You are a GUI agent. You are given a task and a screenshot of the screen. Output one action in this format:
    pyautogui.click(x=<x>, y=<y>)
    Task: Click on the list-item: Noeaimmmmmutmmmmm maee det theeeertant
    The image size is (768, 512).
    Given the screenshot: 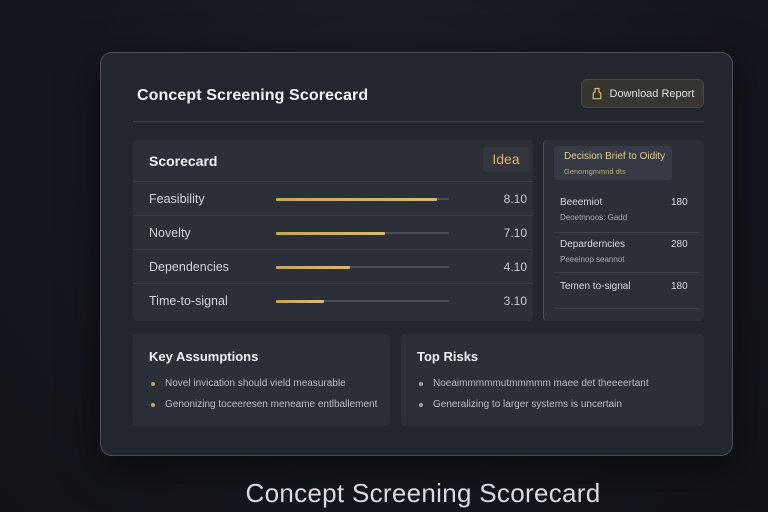 What is the action you would take?
    pyautogui.click(x=534, y=388)
    